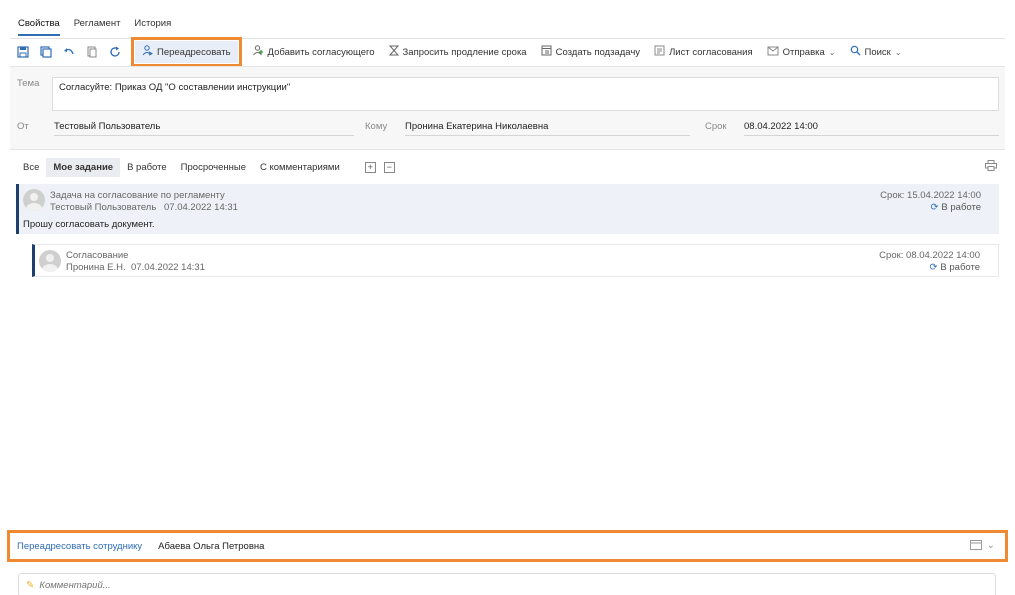  I want to click on forward-panel: Переадресовать сотруднику ⌄, so click(507, 546).